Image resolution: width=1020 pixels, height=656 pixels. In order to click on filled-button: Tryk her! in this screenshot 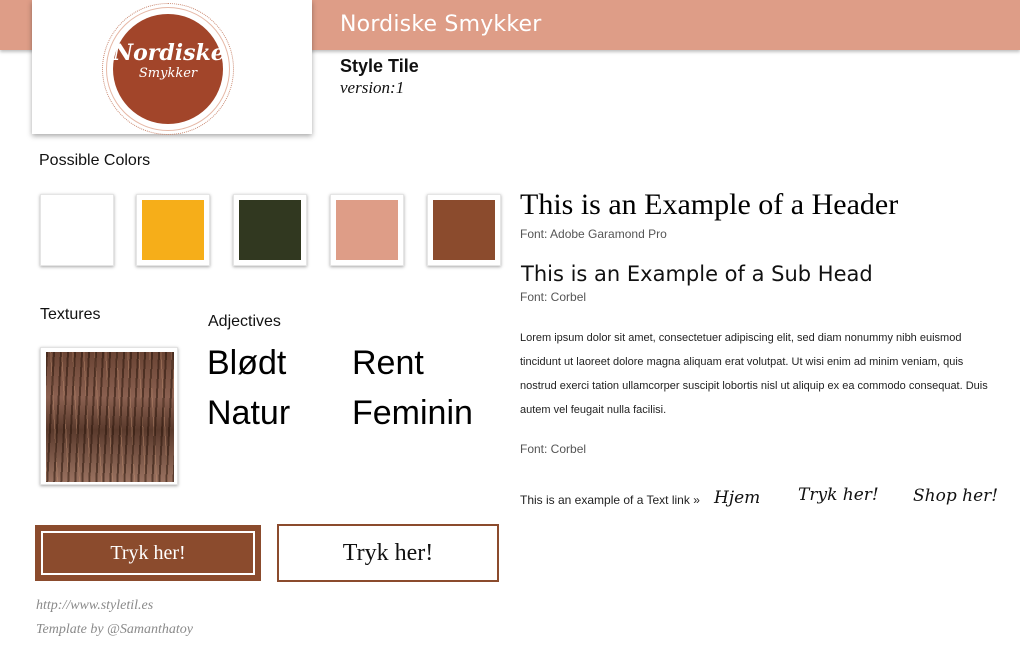, I will do `click(148, 553)`.